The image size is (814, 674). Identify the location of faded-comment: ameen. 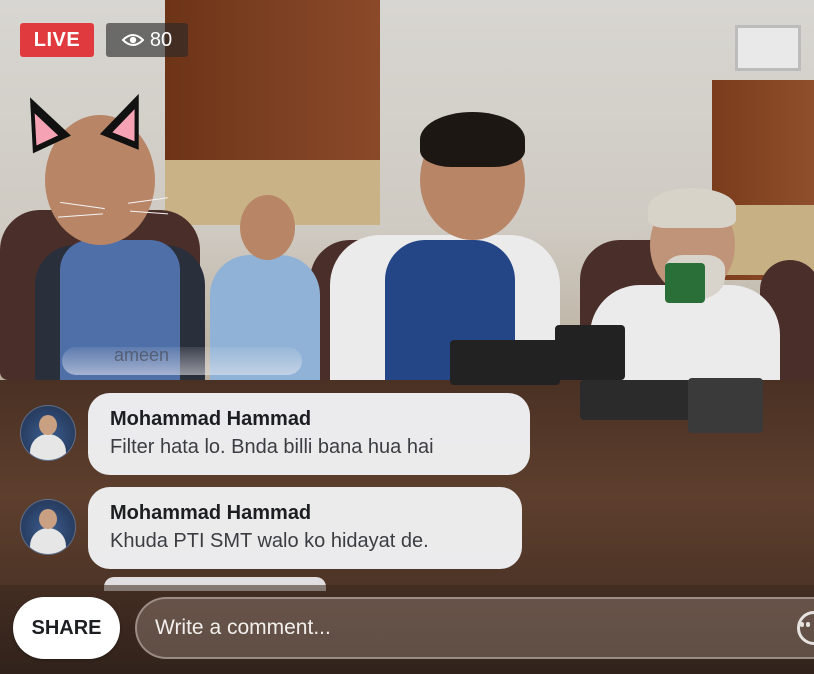
(182, 361).